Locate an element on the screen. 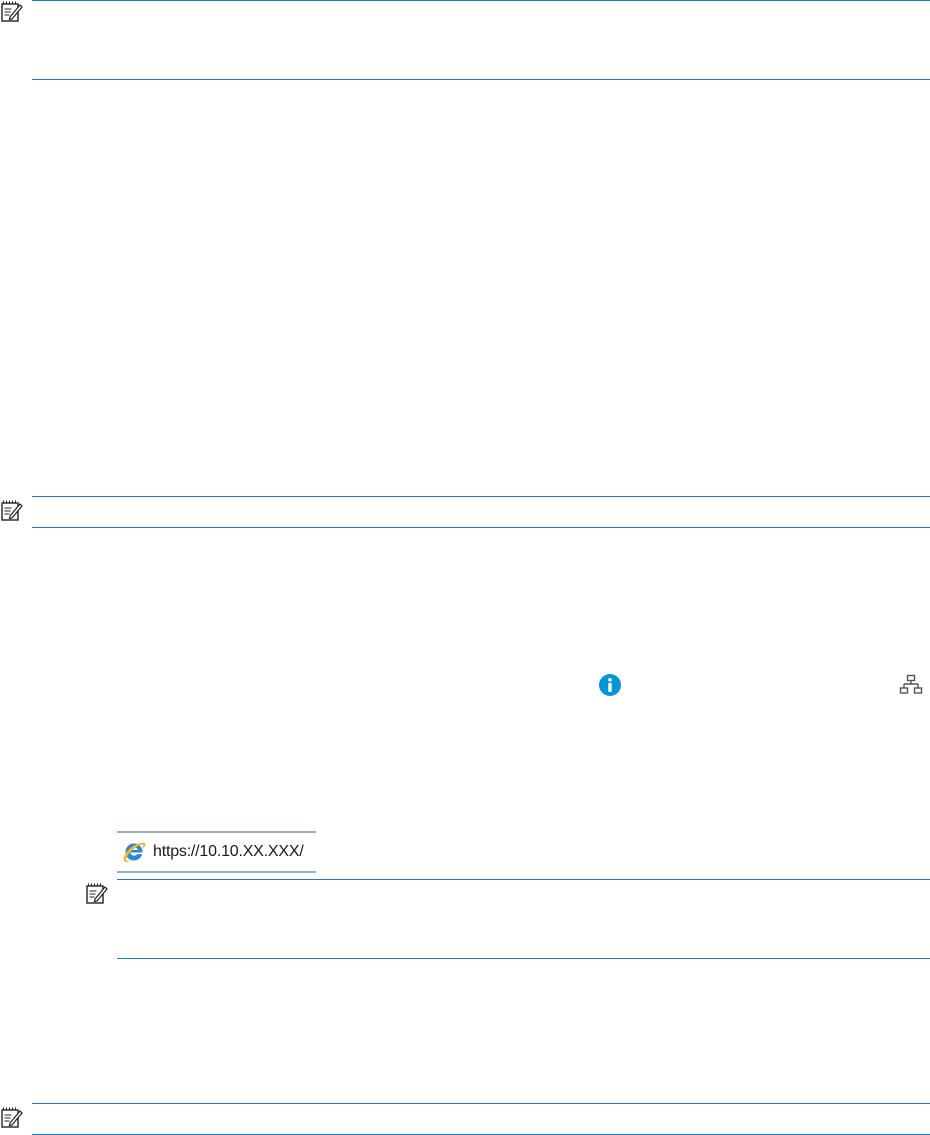 The image size is (930, 1135). address-bar-url: https://10.10.XX.XXX/ is located at coordinates (228, 851).